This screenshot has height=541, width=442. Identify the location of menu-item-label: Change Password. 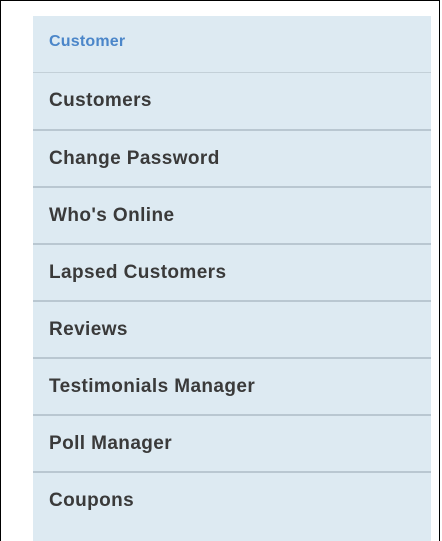
(134, 158).